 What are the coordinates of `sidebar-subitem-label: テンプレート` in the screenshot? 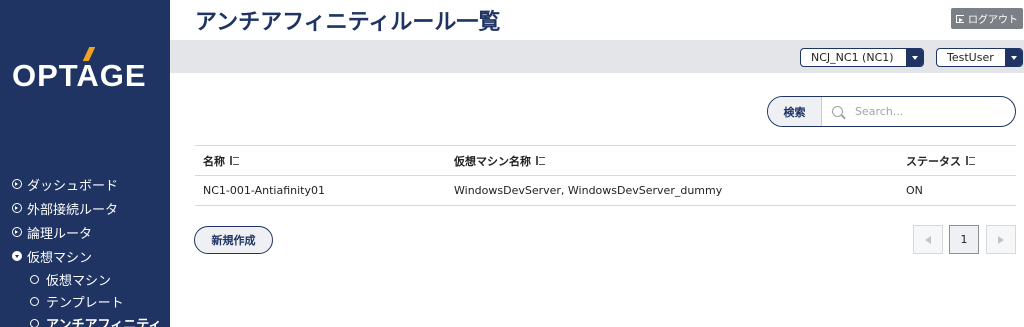 It's located at (85, 303).